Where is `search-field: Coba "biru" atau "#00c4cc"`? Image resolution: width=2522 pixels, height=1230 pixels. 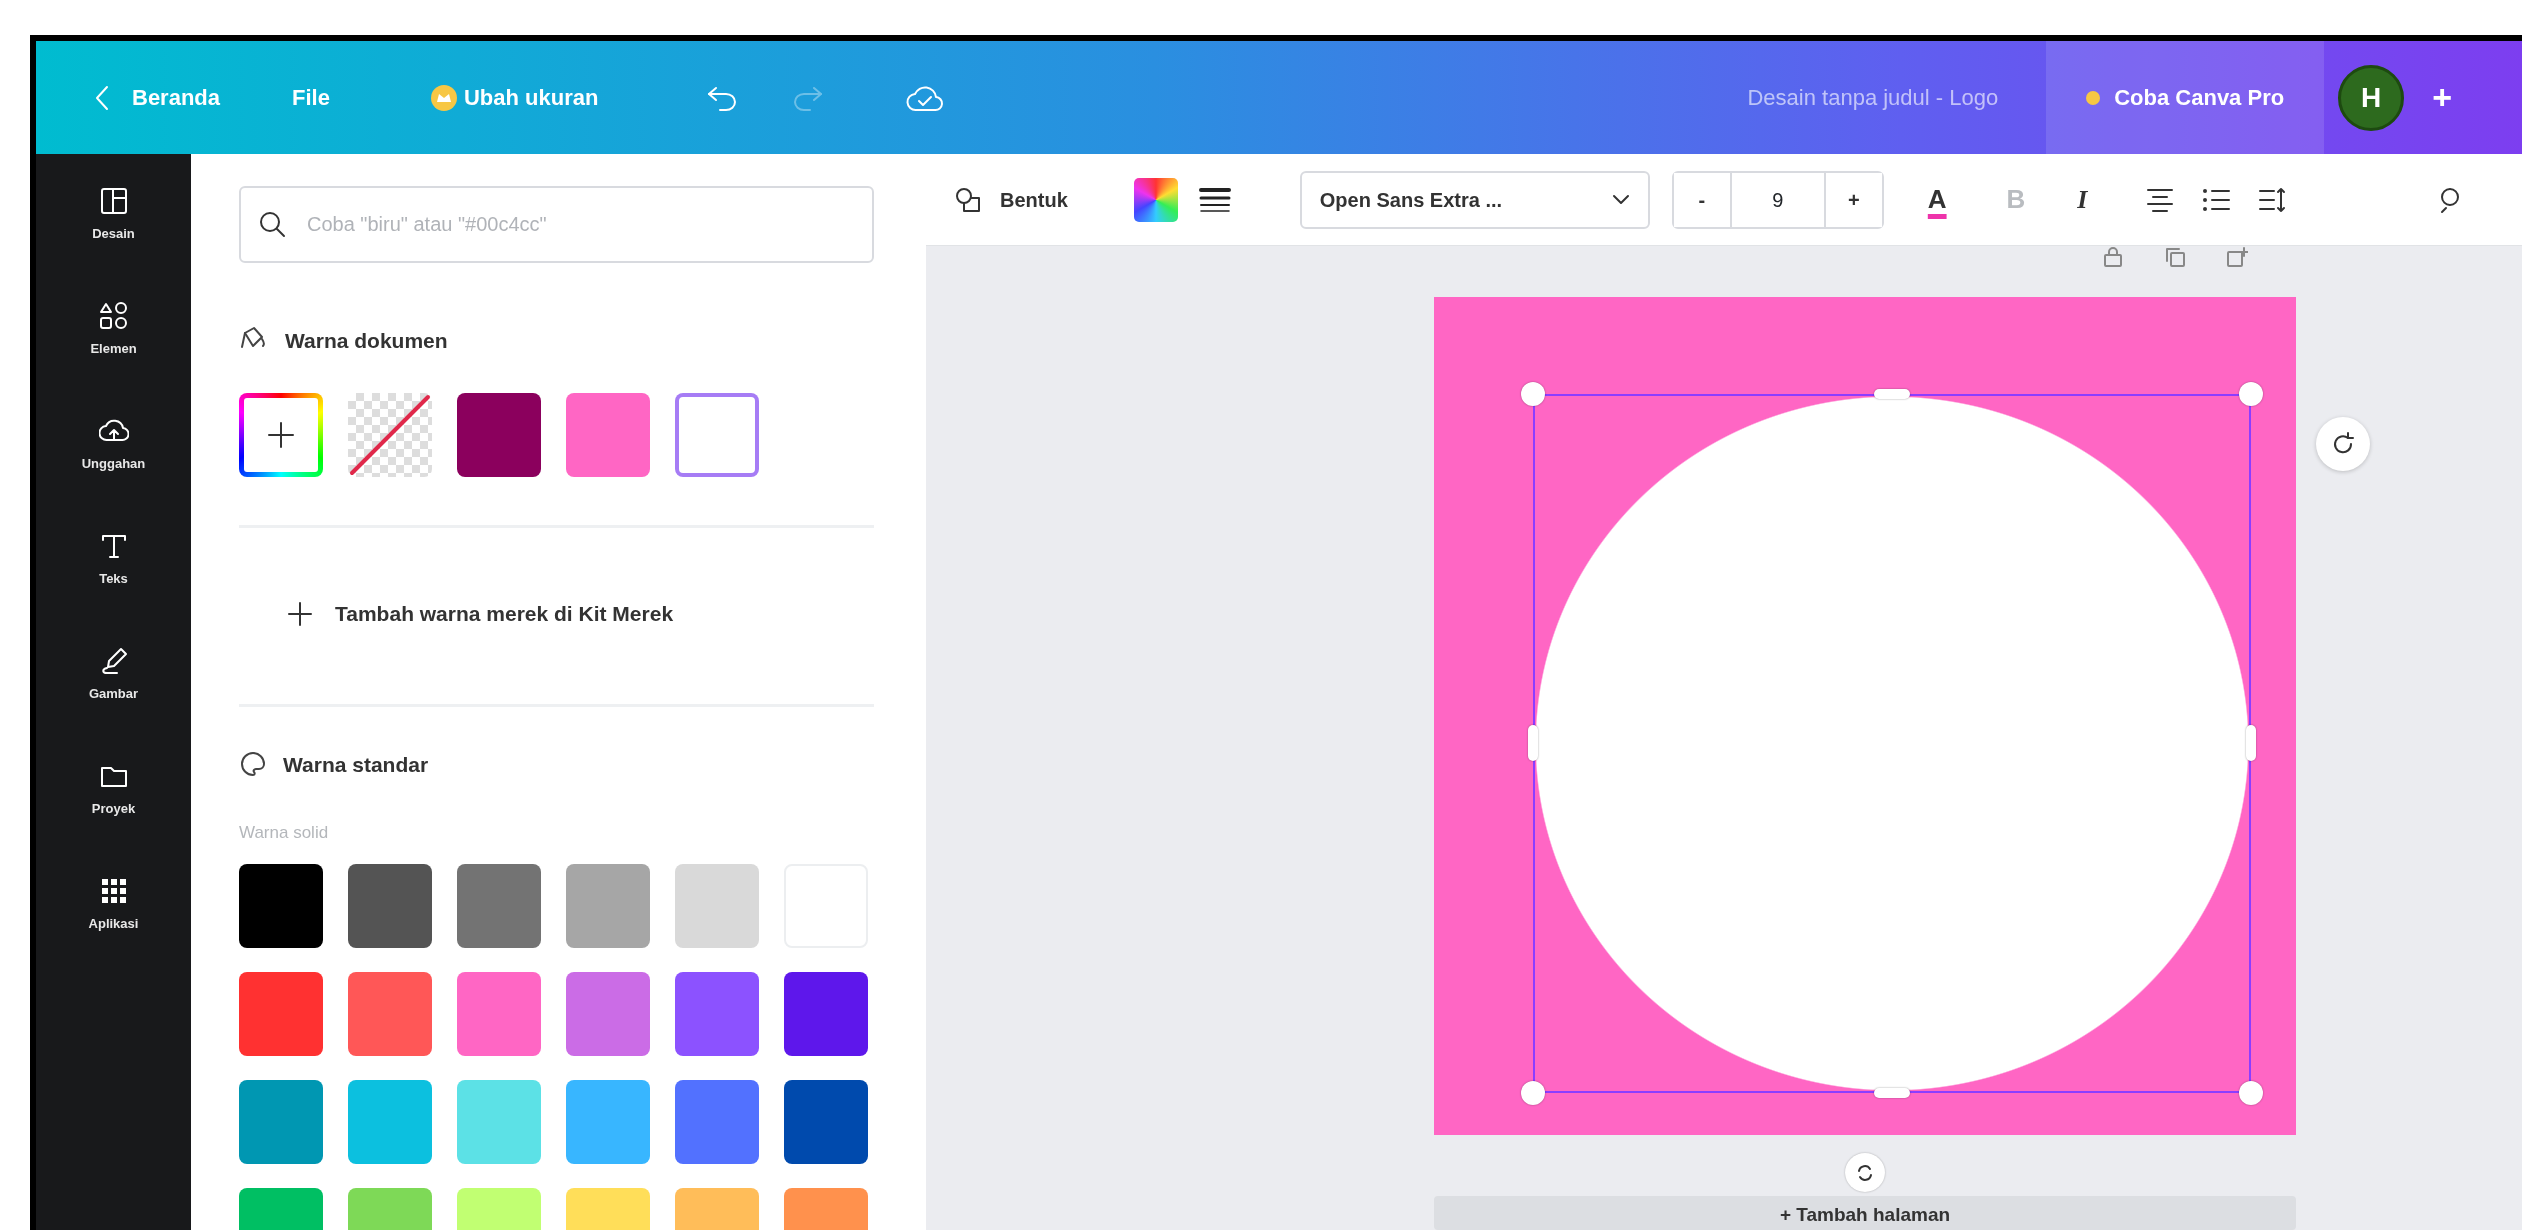
search-field: Coba "biru" atau "#00c4cc" is located at coordinates (556, 224).